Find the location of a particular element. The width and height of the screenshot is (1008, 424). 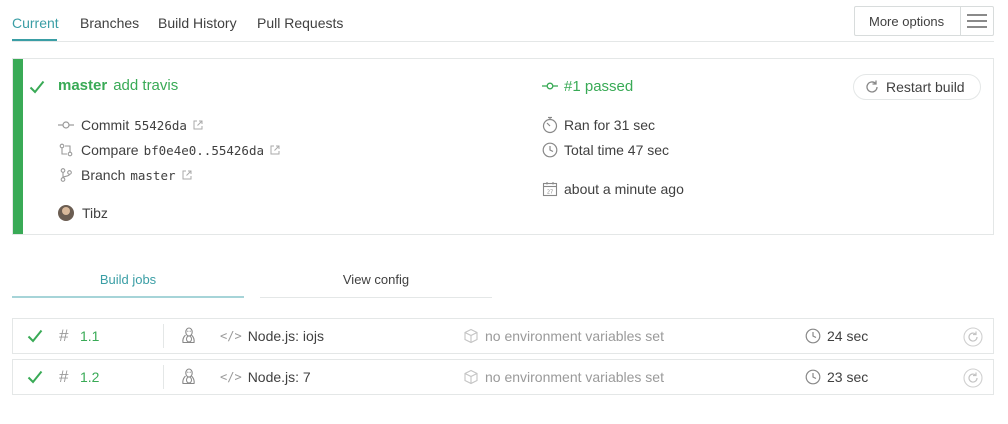

job-number-link: 1.1 is located at coordinates (89, 336).